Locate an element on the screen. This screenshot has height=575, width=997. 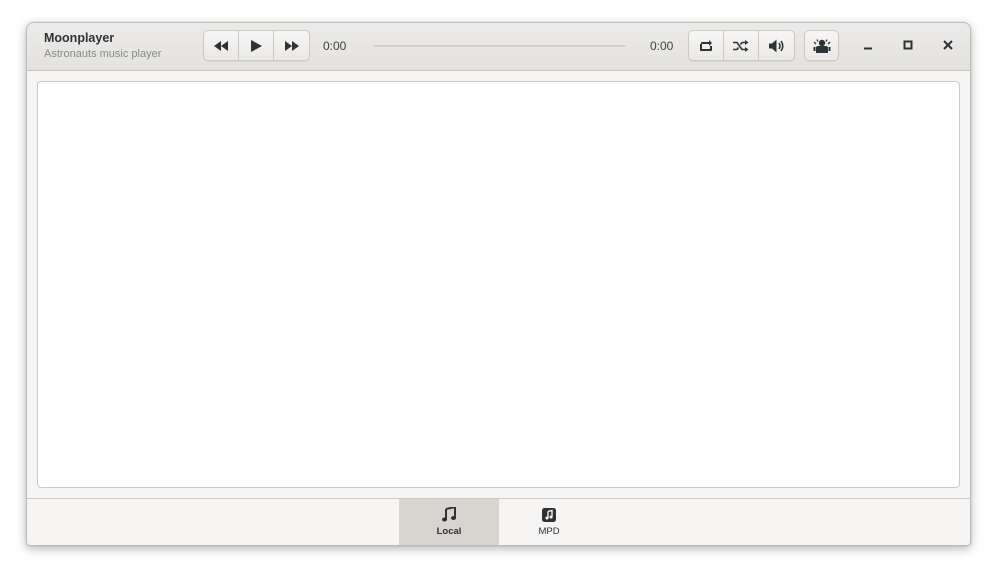
app-menu-button is located at coordinates (821, 45).